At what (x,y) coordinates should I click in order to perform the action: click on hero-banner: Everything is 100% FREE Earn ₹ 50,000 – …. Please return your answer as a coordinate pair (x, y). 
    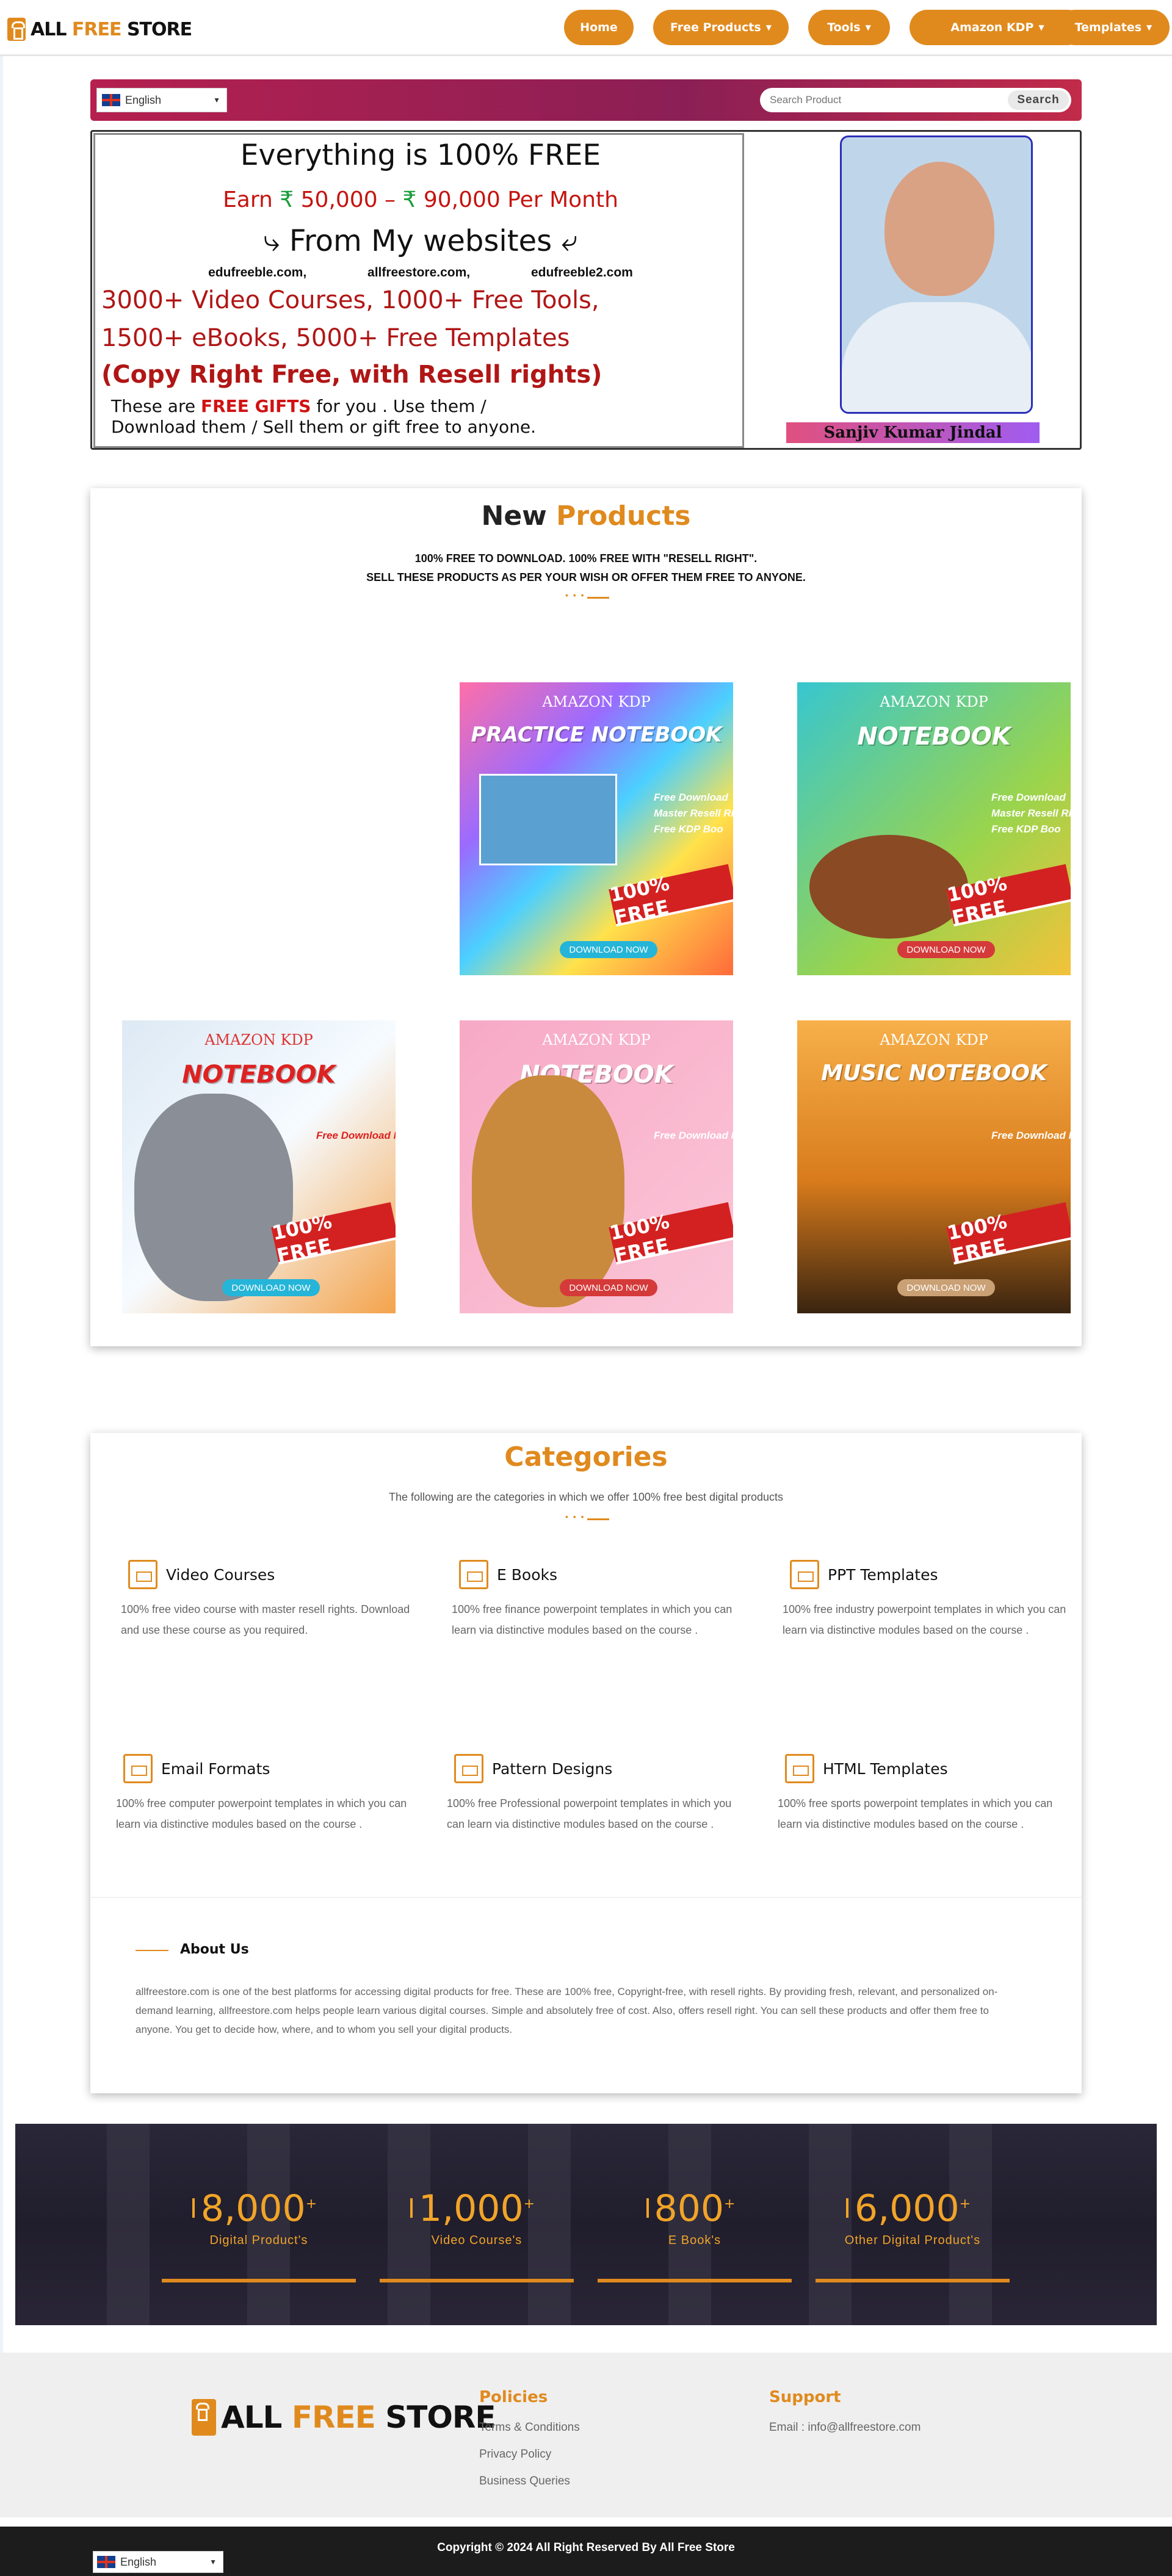
    Looking at the image, I should click on (586, 290).